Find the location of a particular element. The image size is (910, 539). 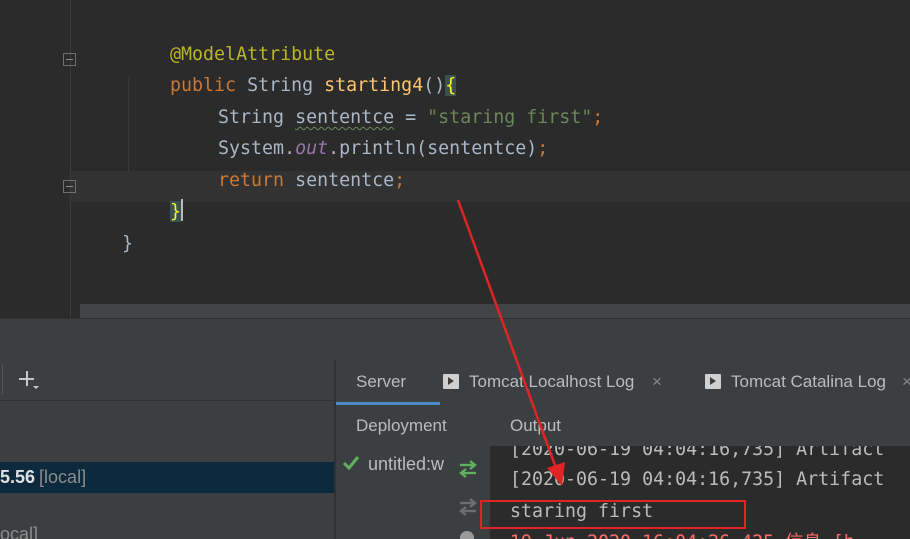

gutter-separator is located at coordinates (70, 159).